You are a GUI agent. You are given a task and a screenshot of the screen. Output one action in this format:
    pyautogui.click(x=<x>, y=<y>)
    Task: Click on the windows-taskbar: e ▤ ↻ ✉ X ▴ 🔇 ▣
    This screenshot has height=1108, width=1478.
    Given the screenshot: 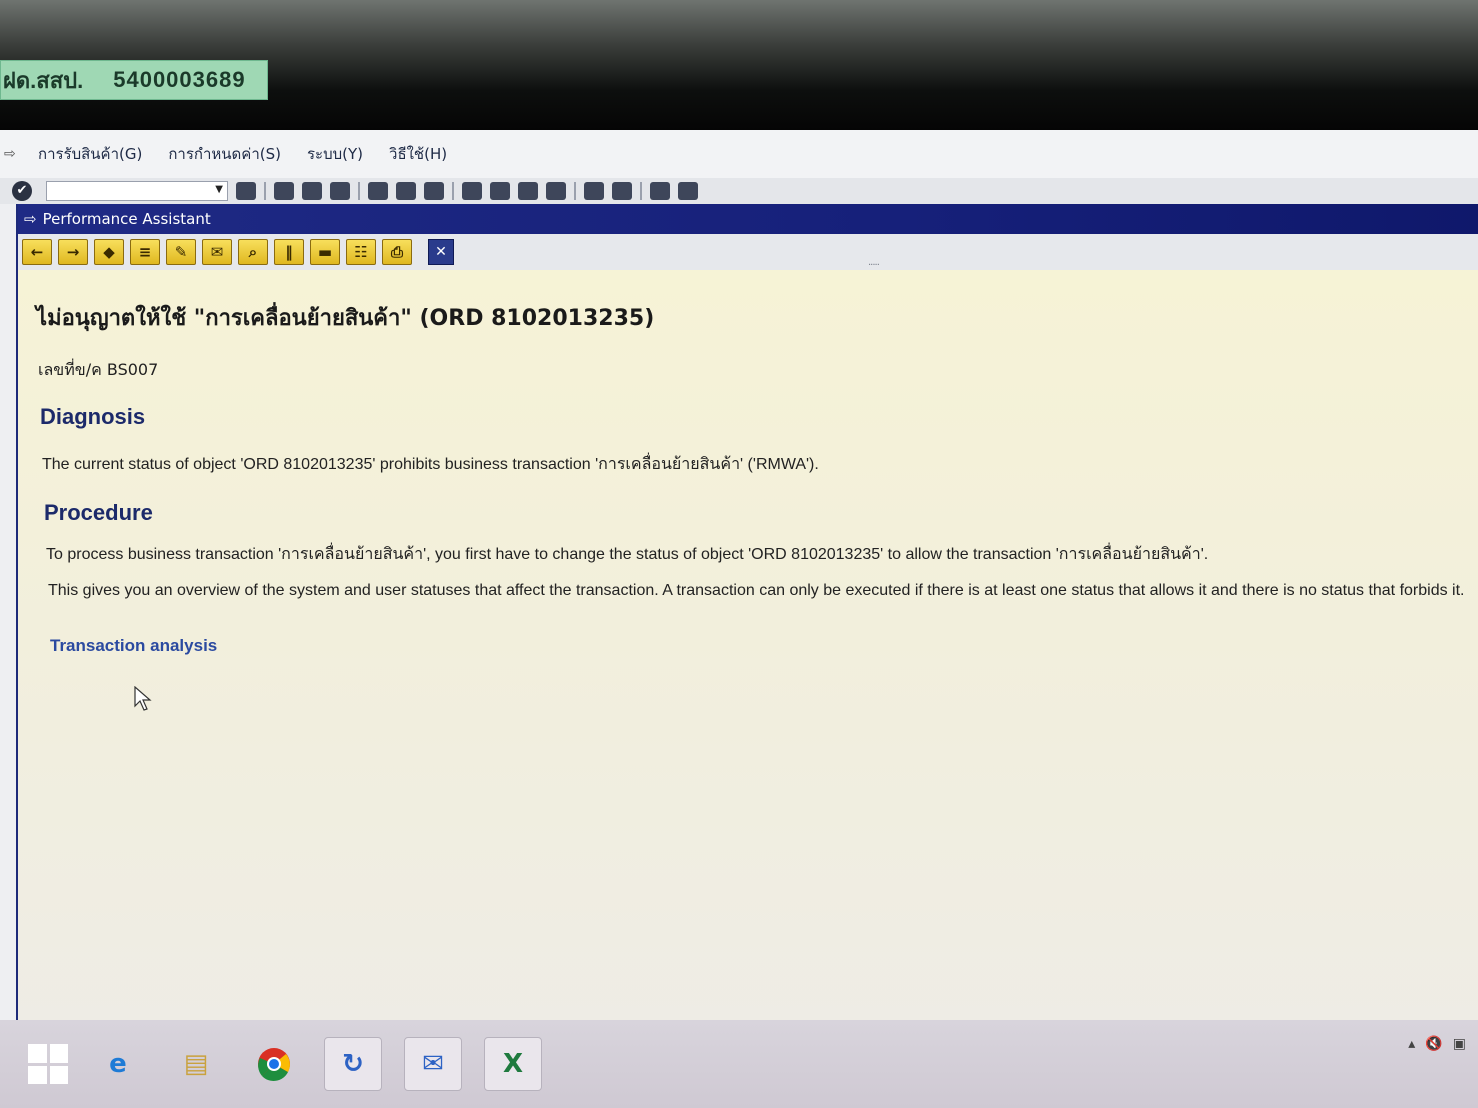 What is the action you would take?
    pyautogui.click(x=739, y=1064)
    